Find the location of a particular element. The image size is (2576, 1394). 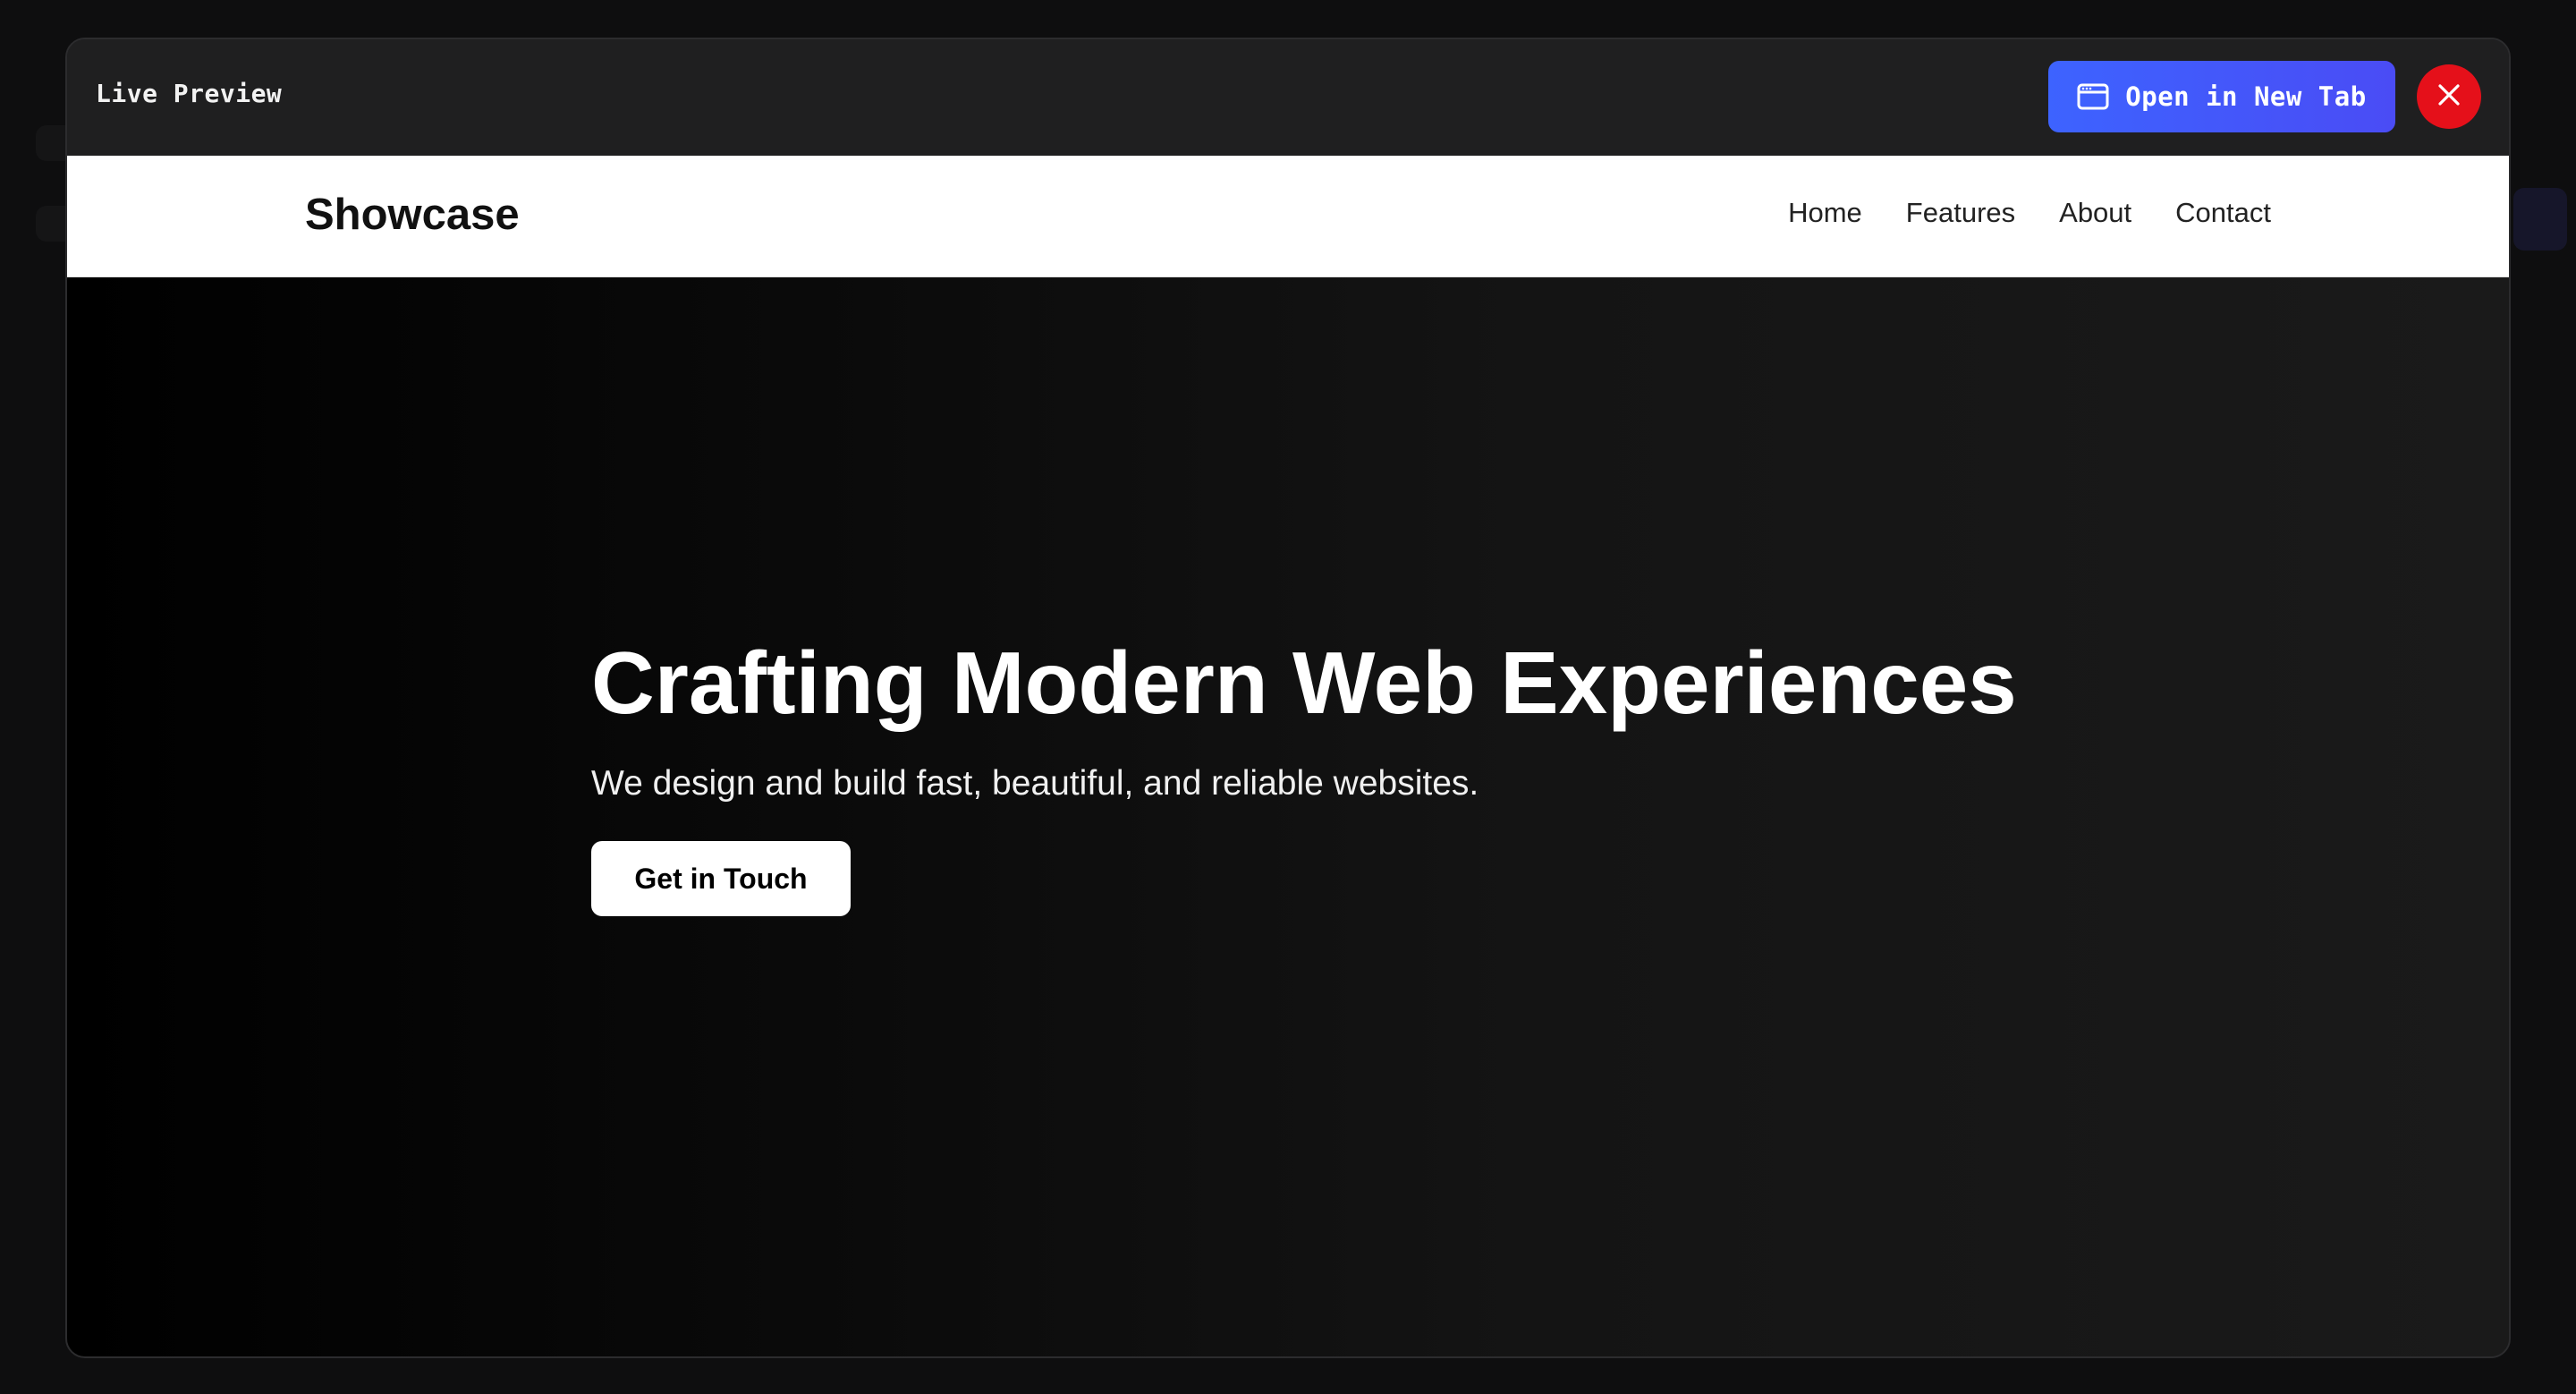

nav-link-contact: Contact is located at coordinates (2223, 213).